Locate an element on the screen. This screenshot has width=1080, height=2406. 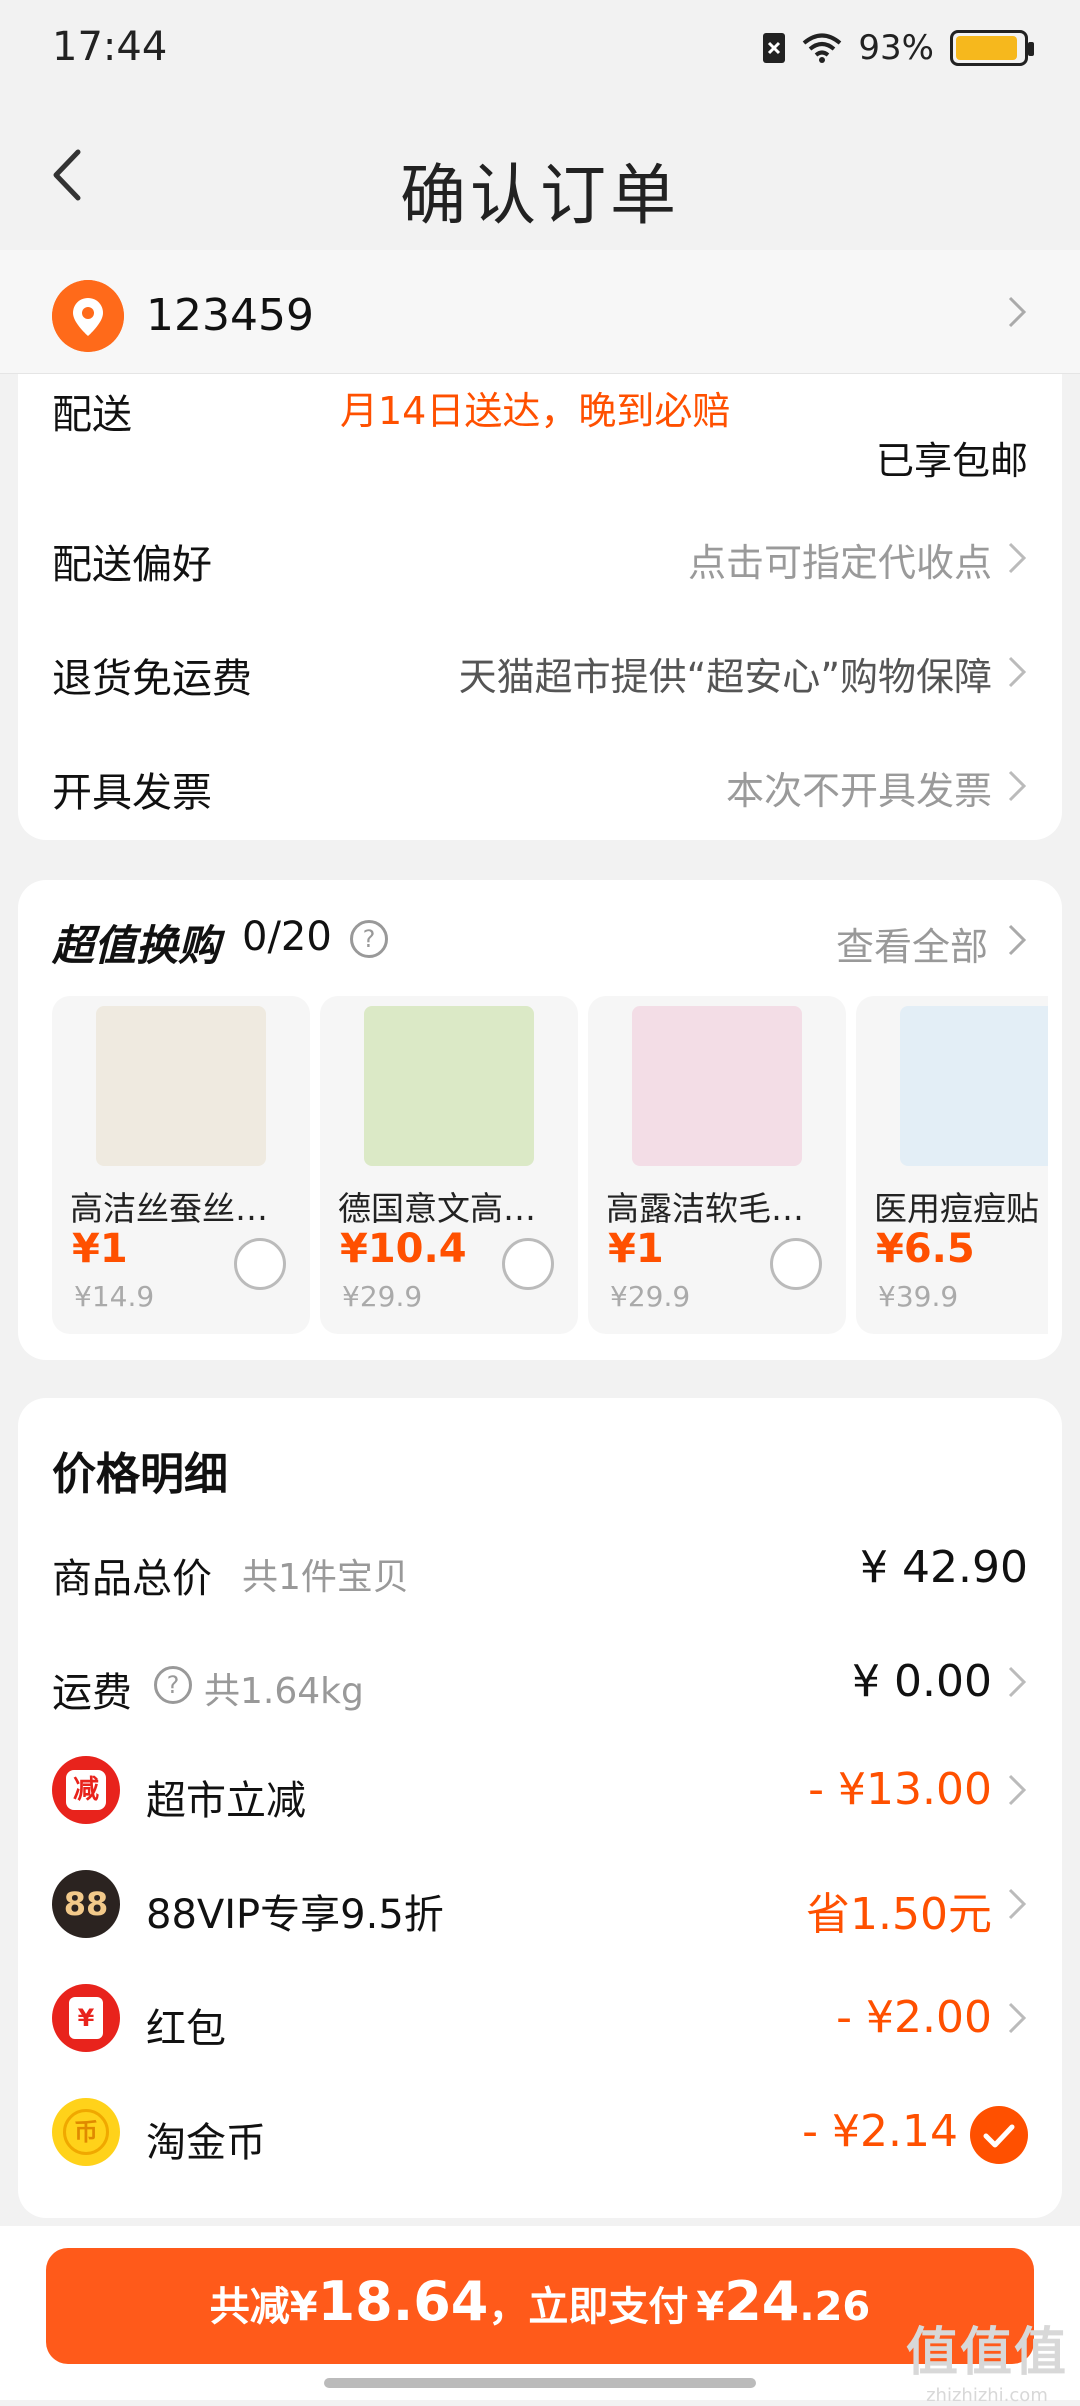
swap-count: 0/20 is located at coordinates (287, 937).